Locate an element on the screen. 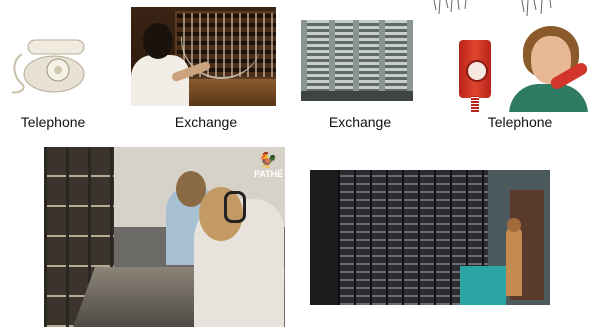 The height and width of the screenshot is (329, 593). caption-telephone-right: Telephone is located at coordinates (520, 122).